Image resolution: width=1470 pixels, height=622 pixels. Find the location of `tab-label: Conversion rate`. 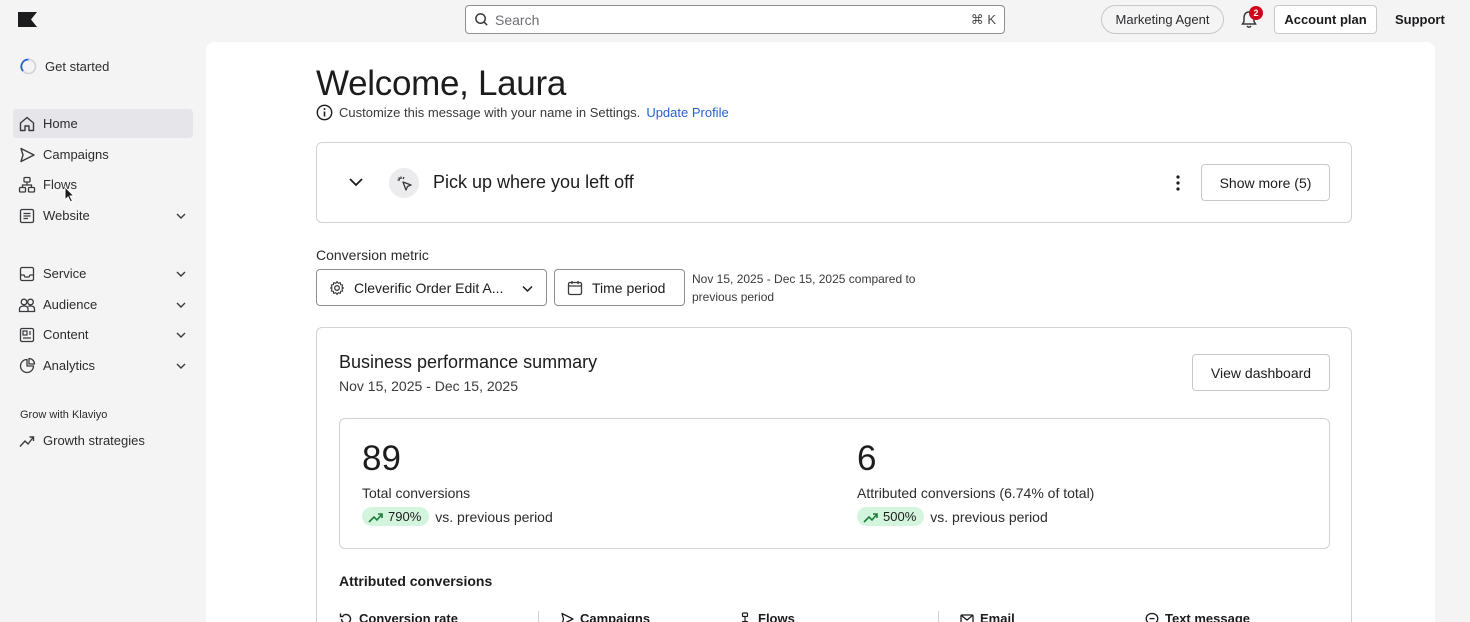

tab-label: Conversion rate is located at coordinates (408, 616).